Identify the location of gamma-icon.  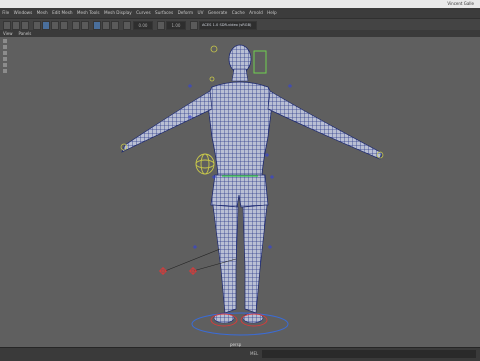
(161, 25).